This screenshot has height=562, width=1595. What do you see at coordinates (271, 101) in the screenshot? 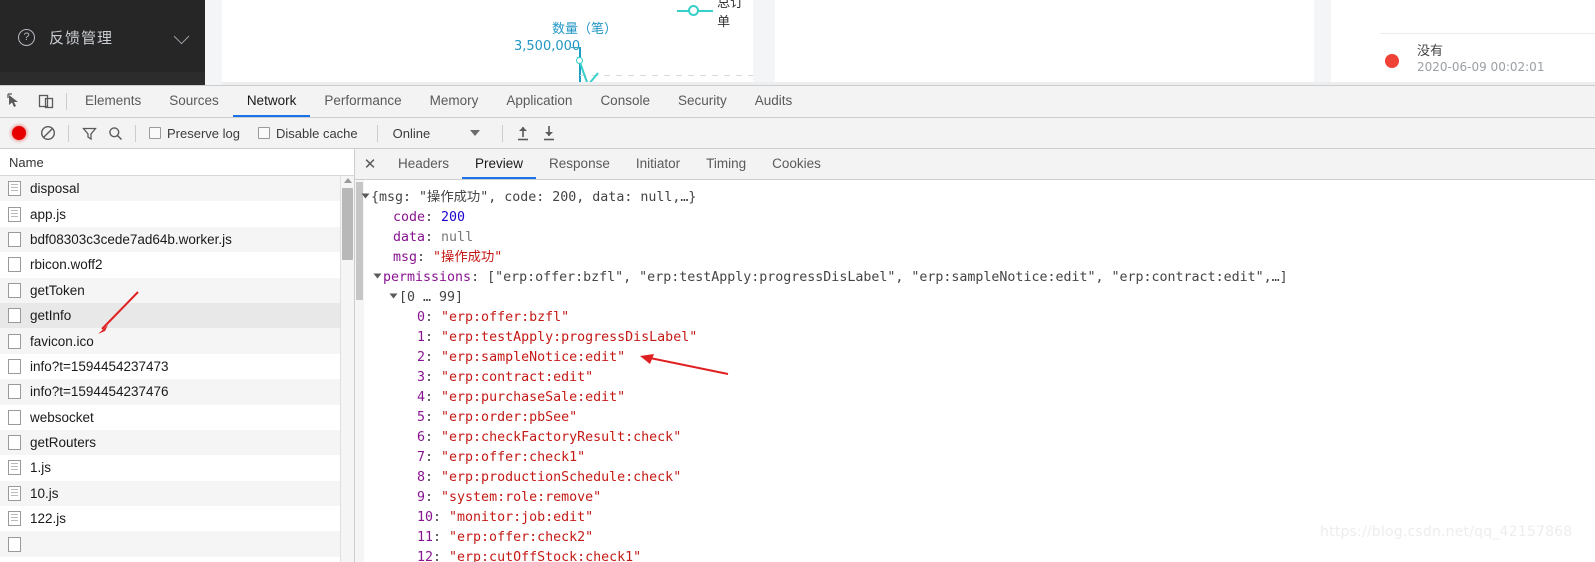
I see `tab-network: Network` at bounding box center [271, 101].